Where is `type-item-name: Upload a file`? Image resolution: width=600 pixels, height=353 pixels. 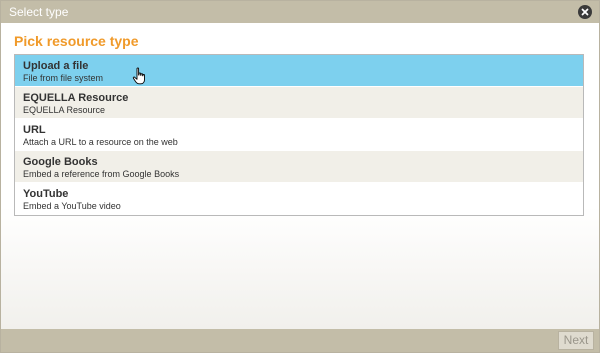 type-item-name: Upload a file is located at coordinates (56, 66).